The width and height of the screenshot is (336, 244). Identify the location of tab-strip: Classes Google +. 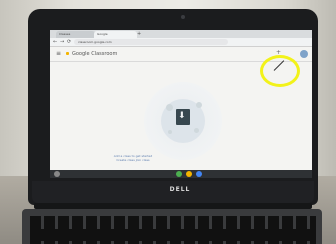
(181, 34).